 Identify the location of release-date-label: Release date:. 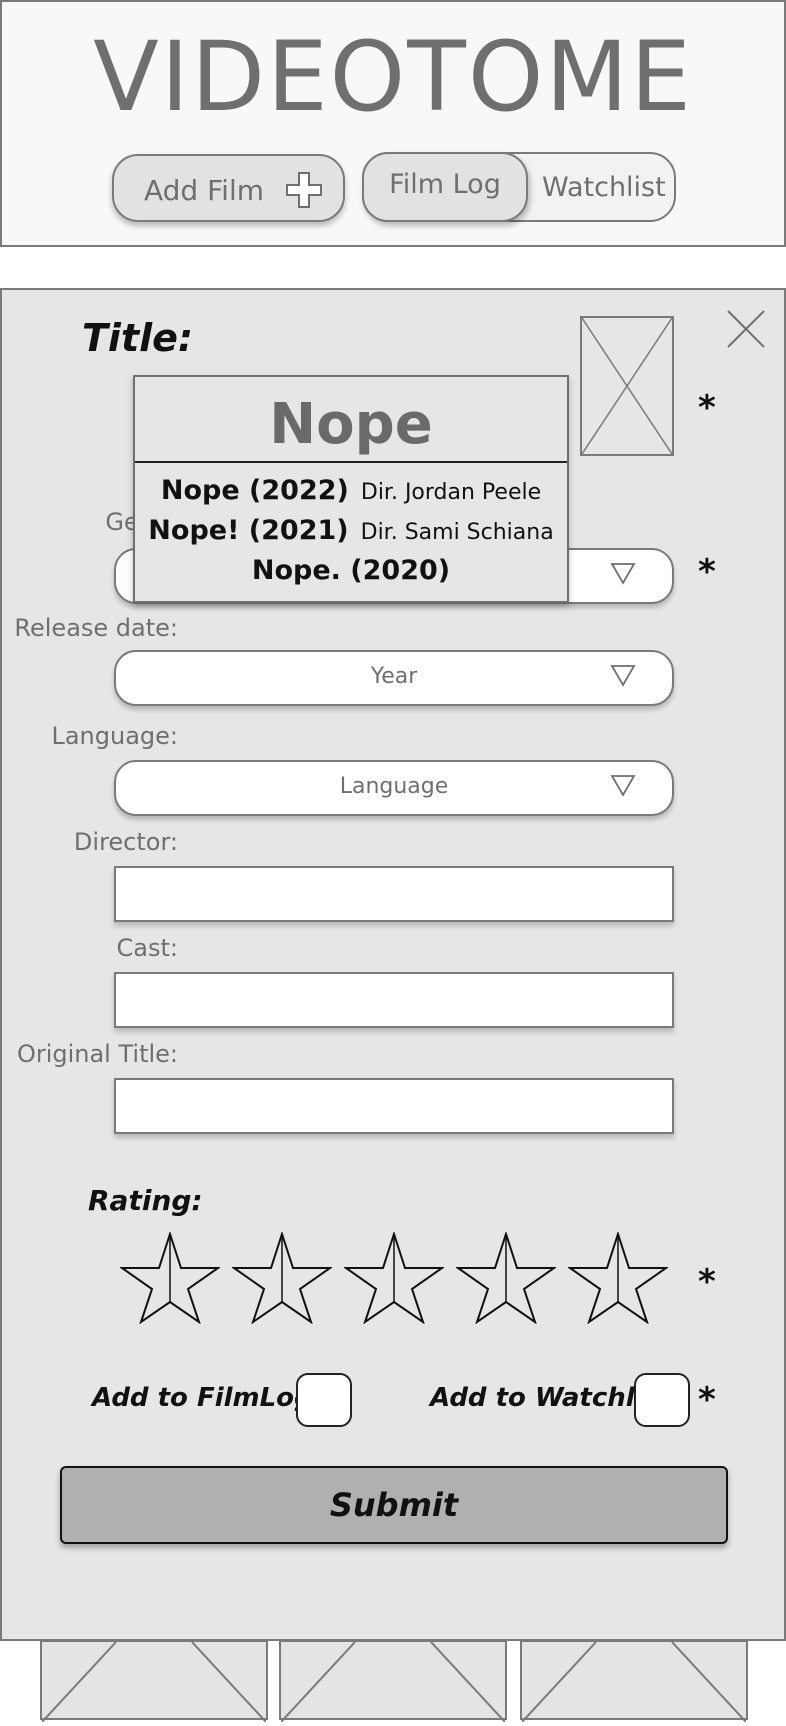
(96, 628).